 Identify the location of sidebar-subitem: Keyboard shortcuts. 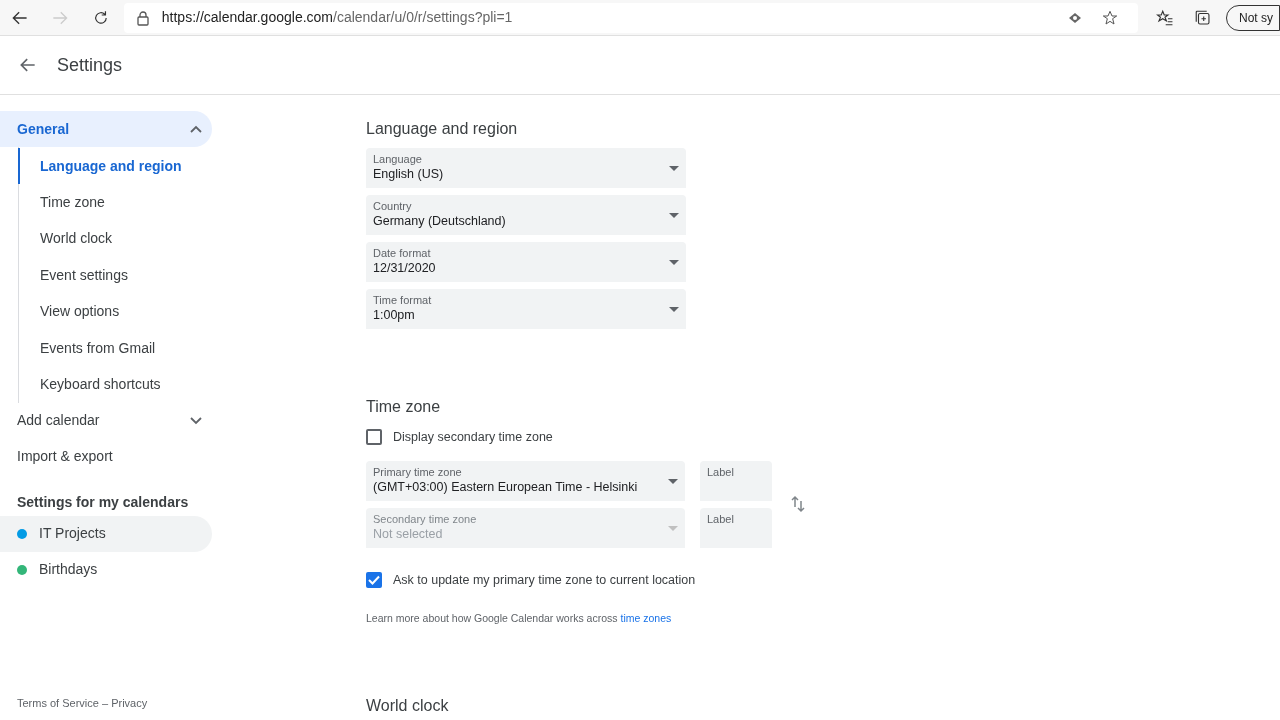
(115, 384).